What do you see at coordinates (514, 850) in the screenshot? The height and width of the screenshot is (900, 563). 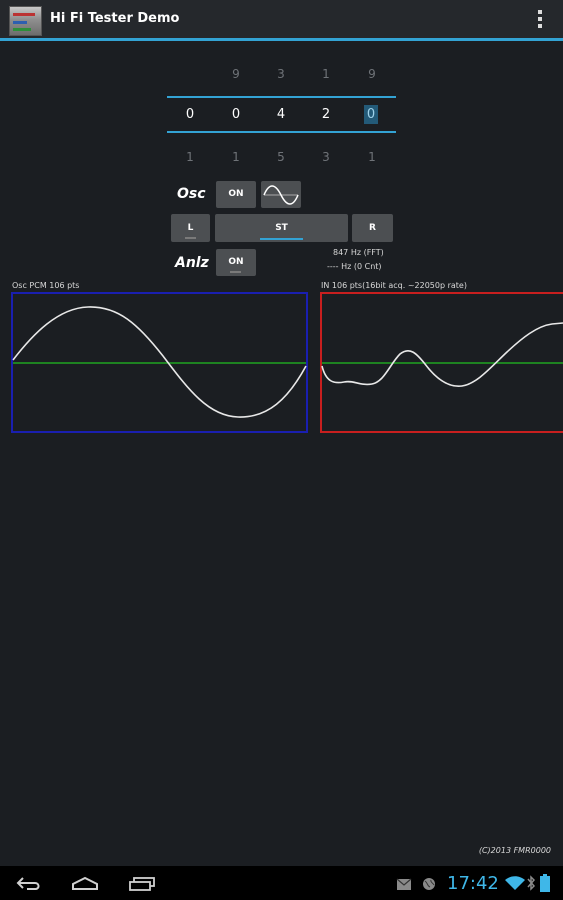 I see `copyright-text: (C)2013 FMR0000` at bounding box center [514, 850].